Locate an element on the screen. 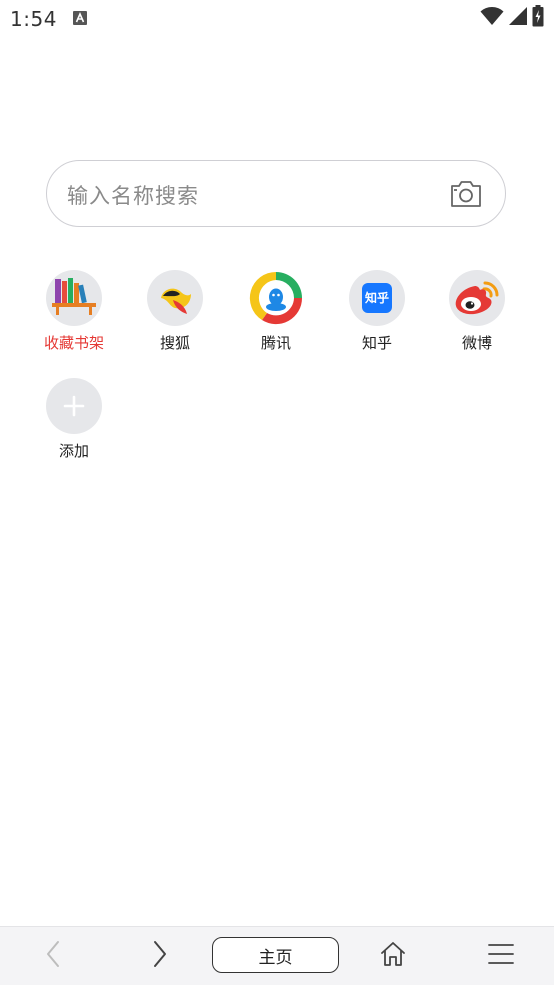  battery-charging-icon is located at coordinates (538, 18).